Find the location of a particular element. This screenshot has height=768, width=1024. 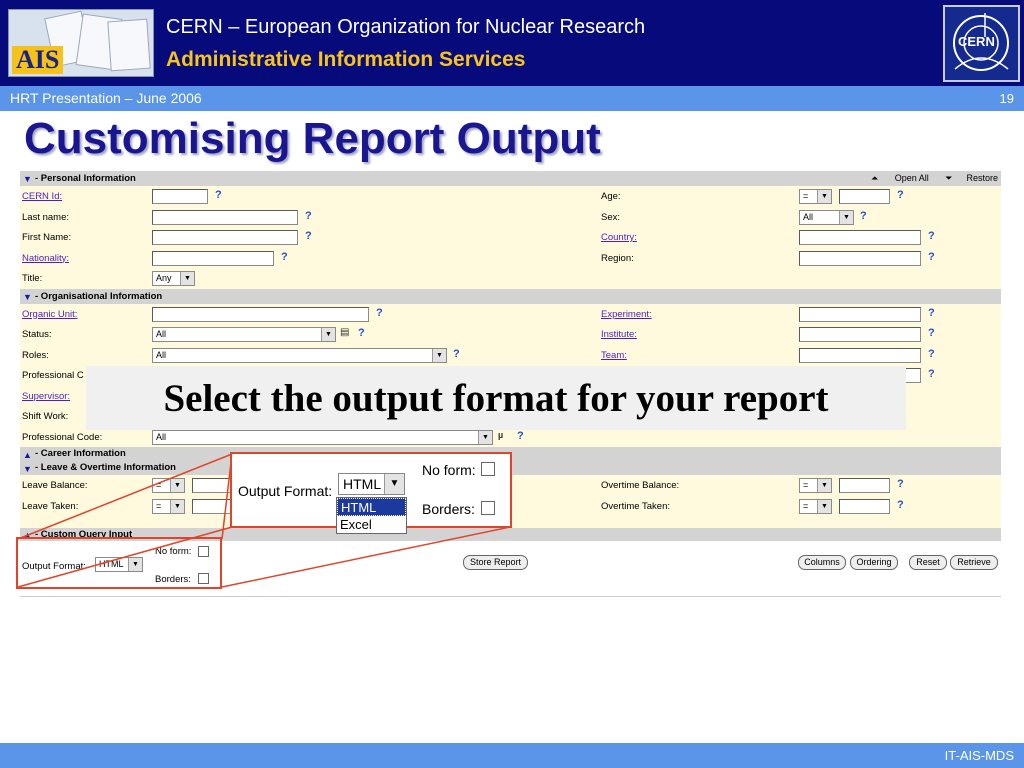

footer-bar: IT-AIS-MDS is located at coordinates (512, 755).